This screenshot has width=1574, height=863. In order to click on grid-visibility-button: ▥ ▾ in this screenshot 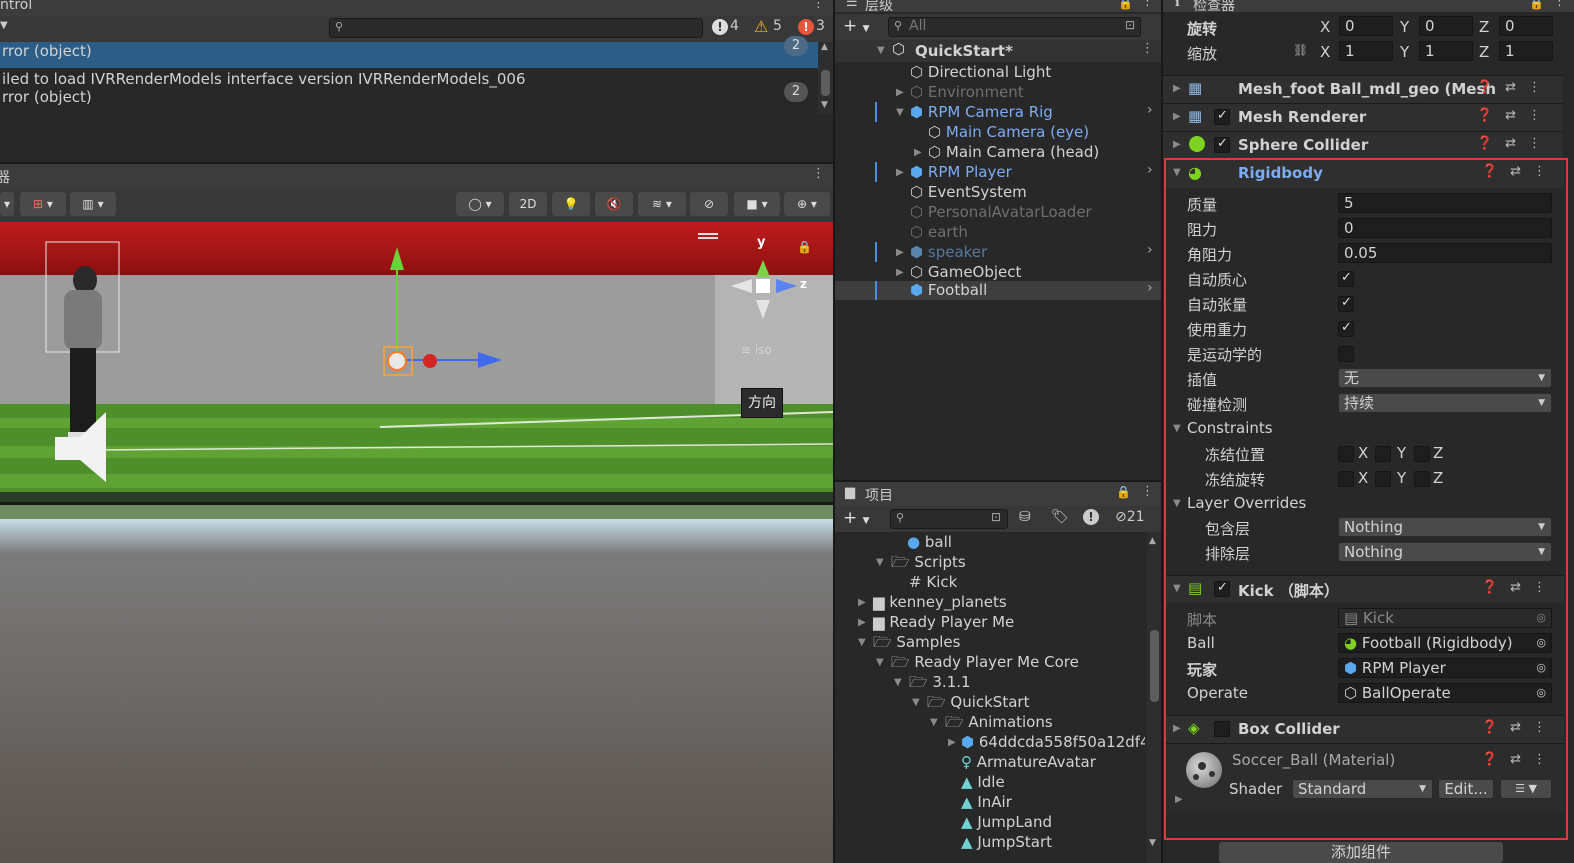, I will do `click(93, 204)`.